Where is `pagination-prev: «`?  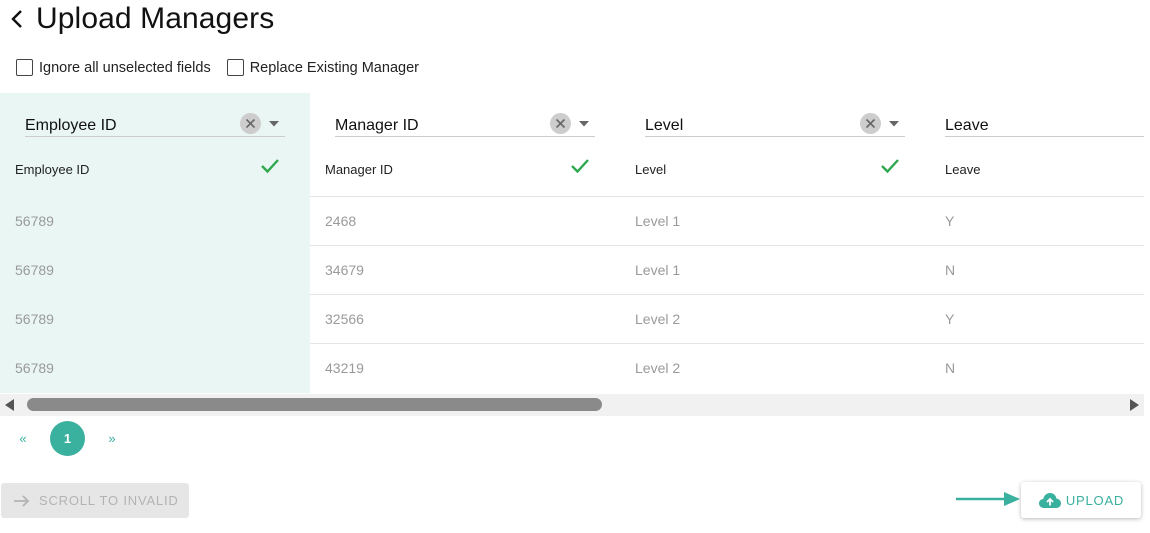 pagination-prev: « is located at coordinates (23, 438).